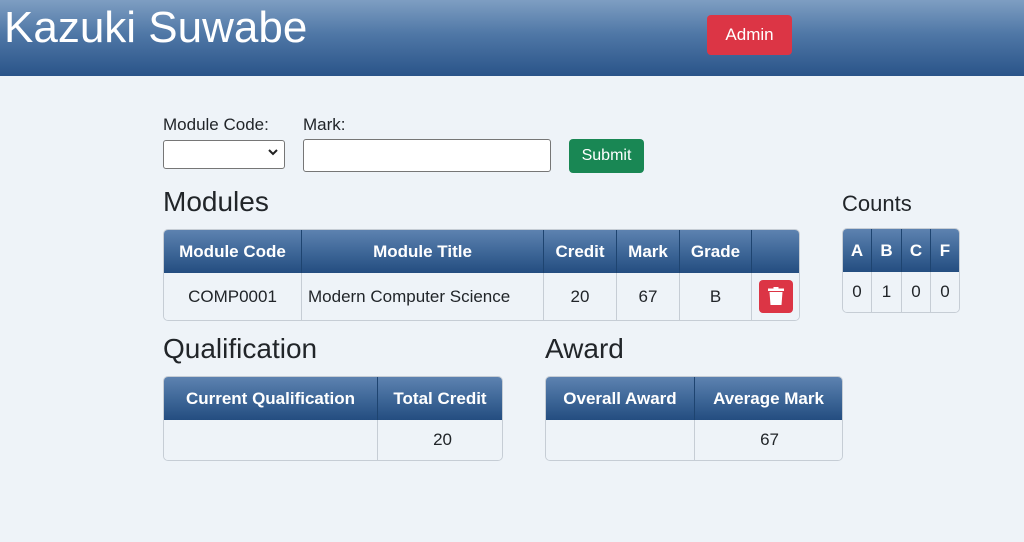 Image resolution: width=1024 pixels, height=542 pixels. I want to click on modules-heading: Modules, so click(216, 201).